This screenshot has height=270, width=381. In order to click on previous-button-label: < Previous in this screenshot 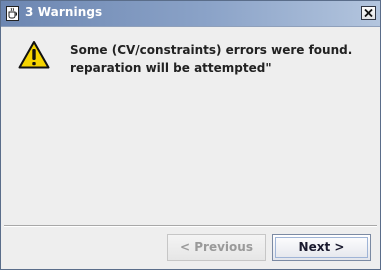, I will do `click(216, 247)`.